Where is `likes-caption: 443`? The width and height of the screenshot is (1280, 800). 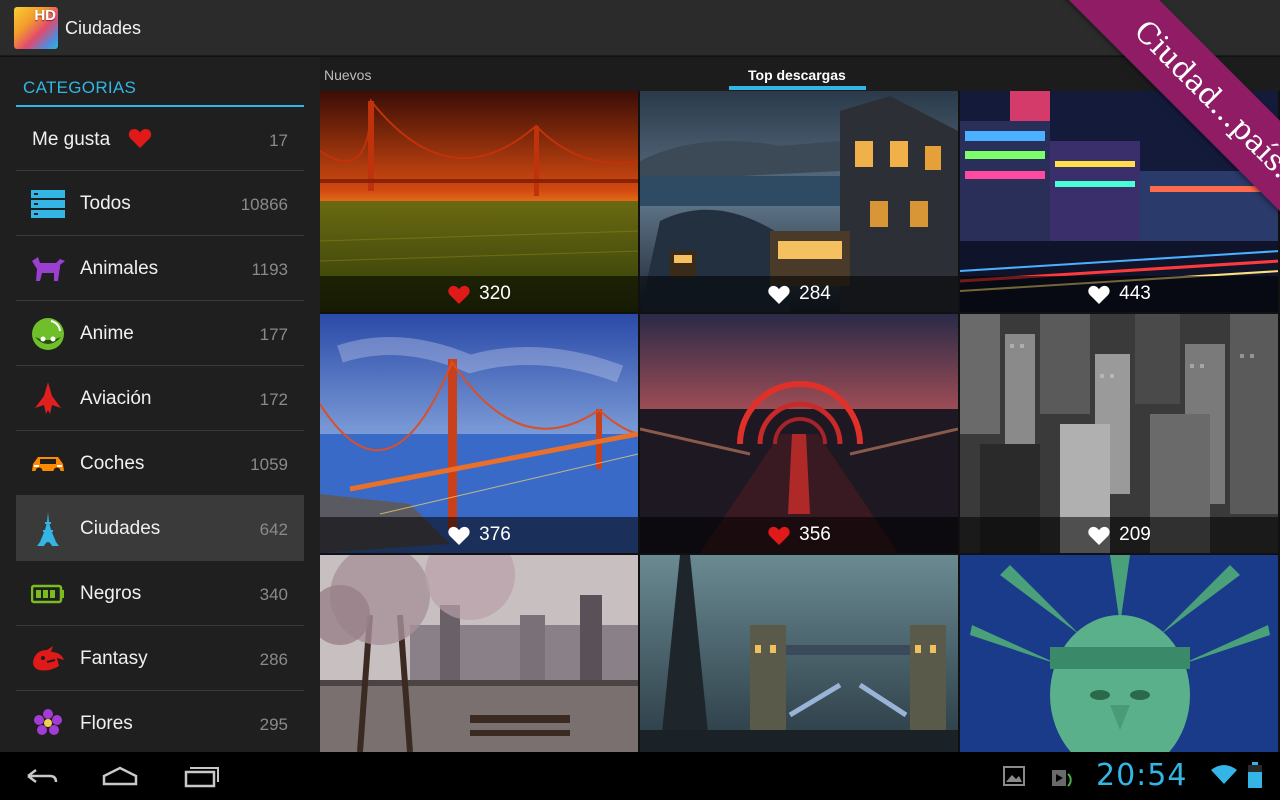 likes-caption: 443 is located at coordinates (1119, 294).